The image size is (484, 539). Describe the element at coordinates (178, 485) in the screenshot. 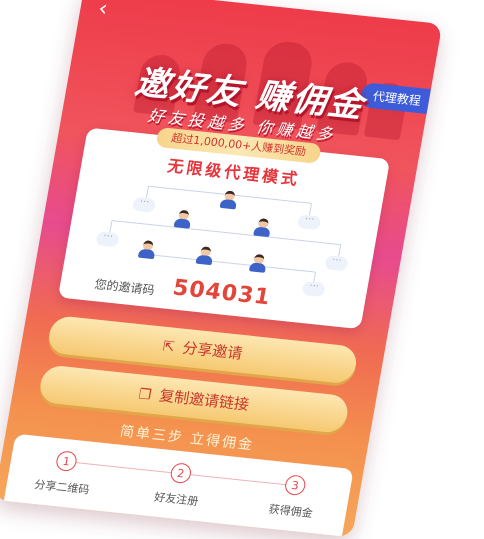

I see `step-item: 2 好友注册` at that location.